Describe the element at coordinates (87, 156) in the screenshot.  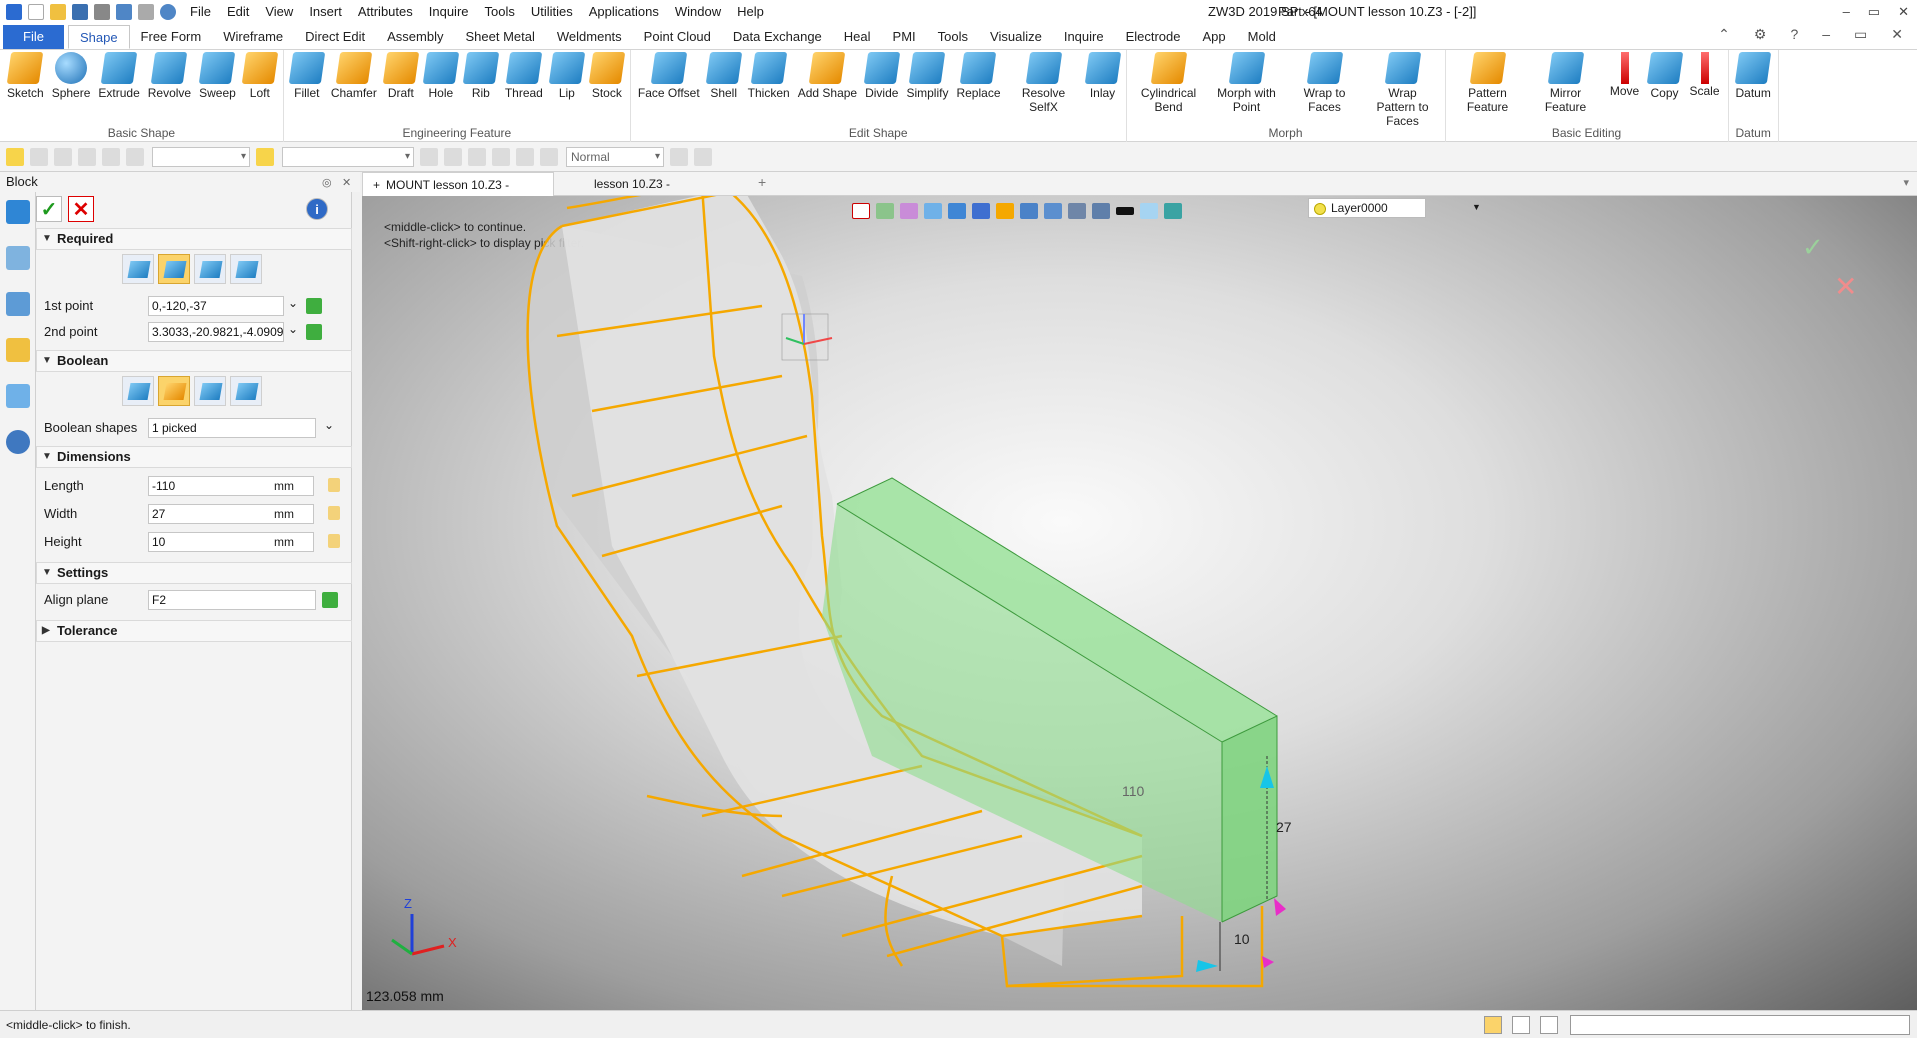
I see `plus-filter-icon` at that location.